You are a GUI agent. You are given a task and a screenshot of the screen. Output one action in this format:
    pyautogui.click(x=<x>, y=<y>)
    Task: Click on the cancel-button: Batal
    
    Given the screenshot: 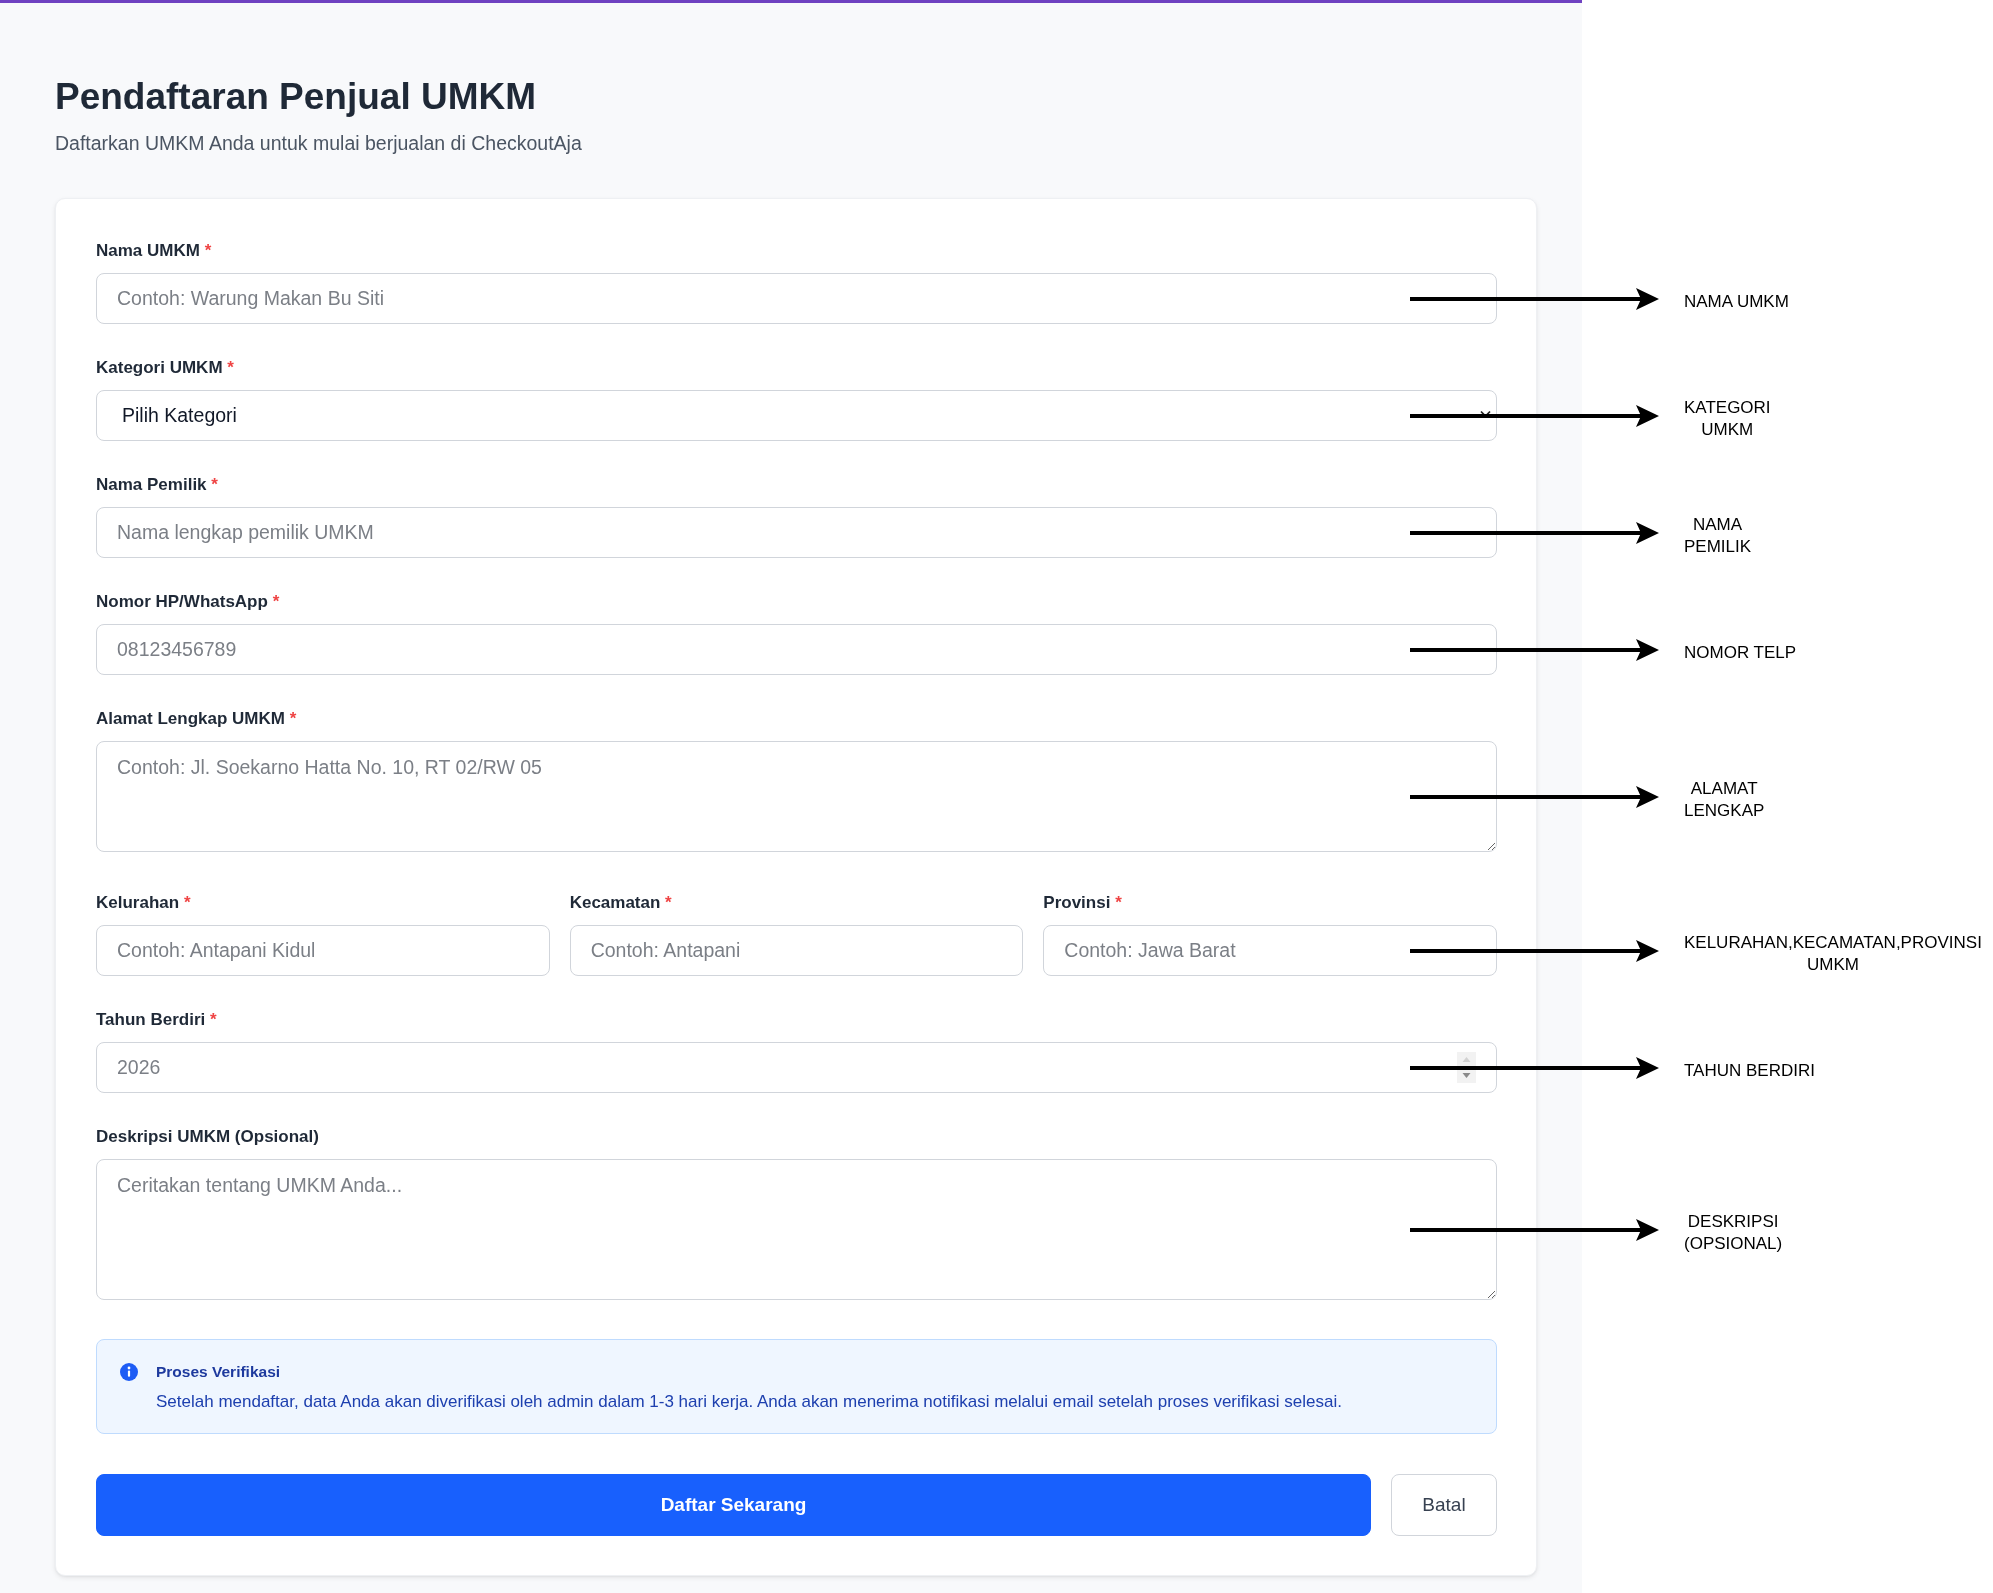 What is the action you would take?
    pyautogui.click(x=1444, y=1505)
    